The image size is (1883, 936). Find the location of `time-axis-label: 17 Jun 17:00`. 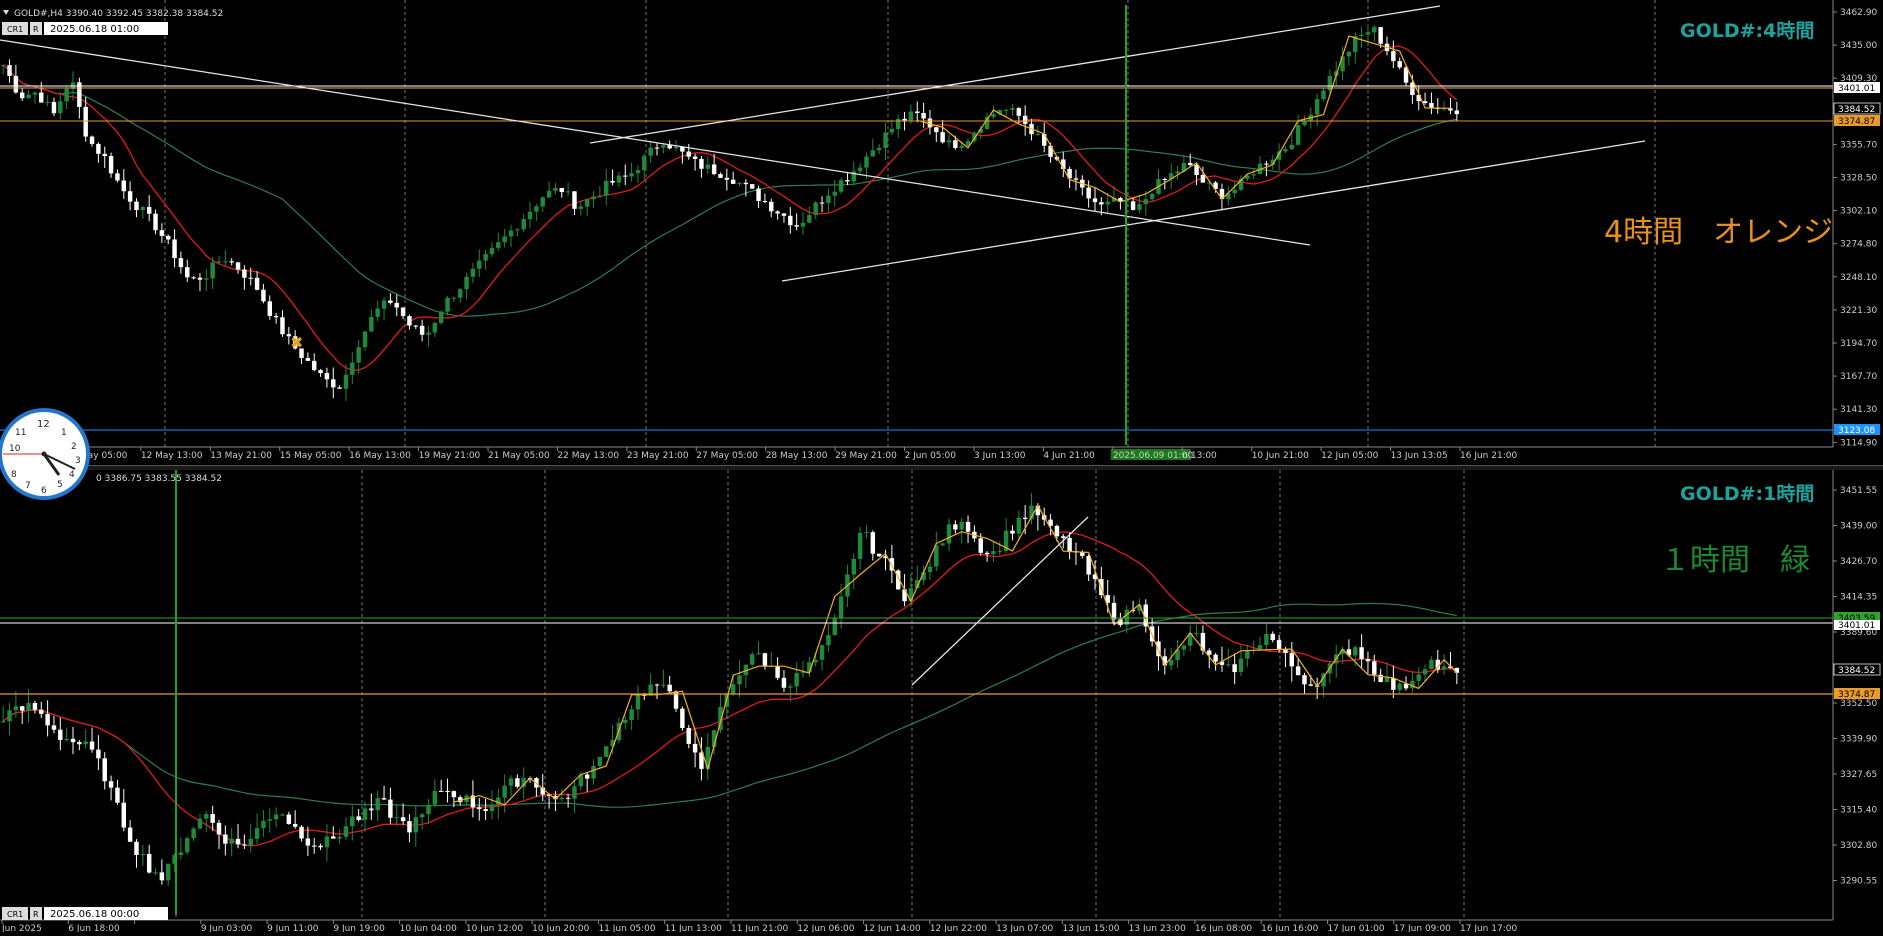

time-axis-label: 17 Jun 17:00 is located at coordinates (1488, 928).